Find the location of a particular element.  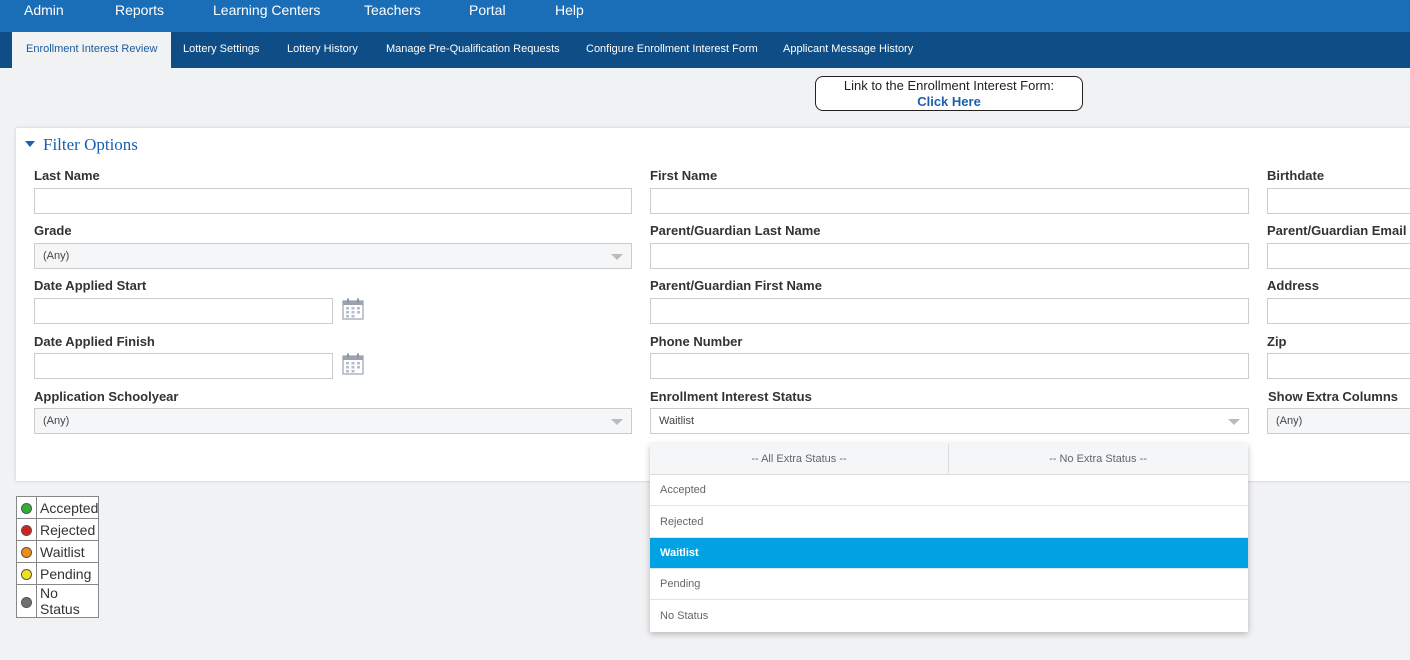

all-extra-status-button: -- All Extra Status -- is located at coordinates (799, 459).